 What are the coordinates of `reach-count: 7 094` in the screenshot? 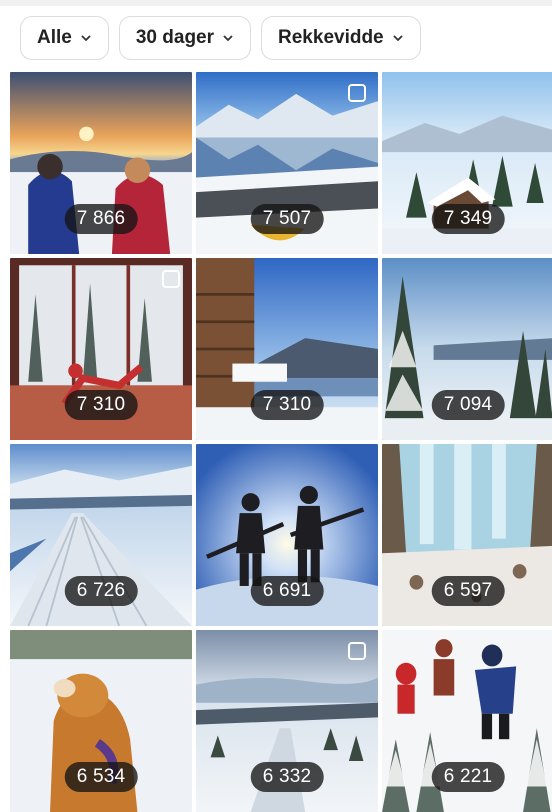 It's located at (468, 405).